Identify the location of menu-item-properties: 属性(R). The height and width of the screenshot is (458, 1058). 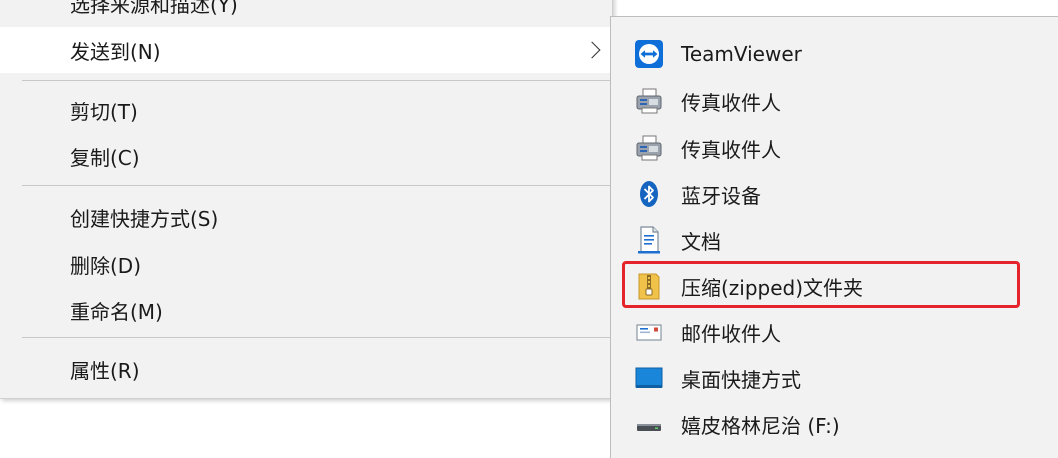
(306, 369).